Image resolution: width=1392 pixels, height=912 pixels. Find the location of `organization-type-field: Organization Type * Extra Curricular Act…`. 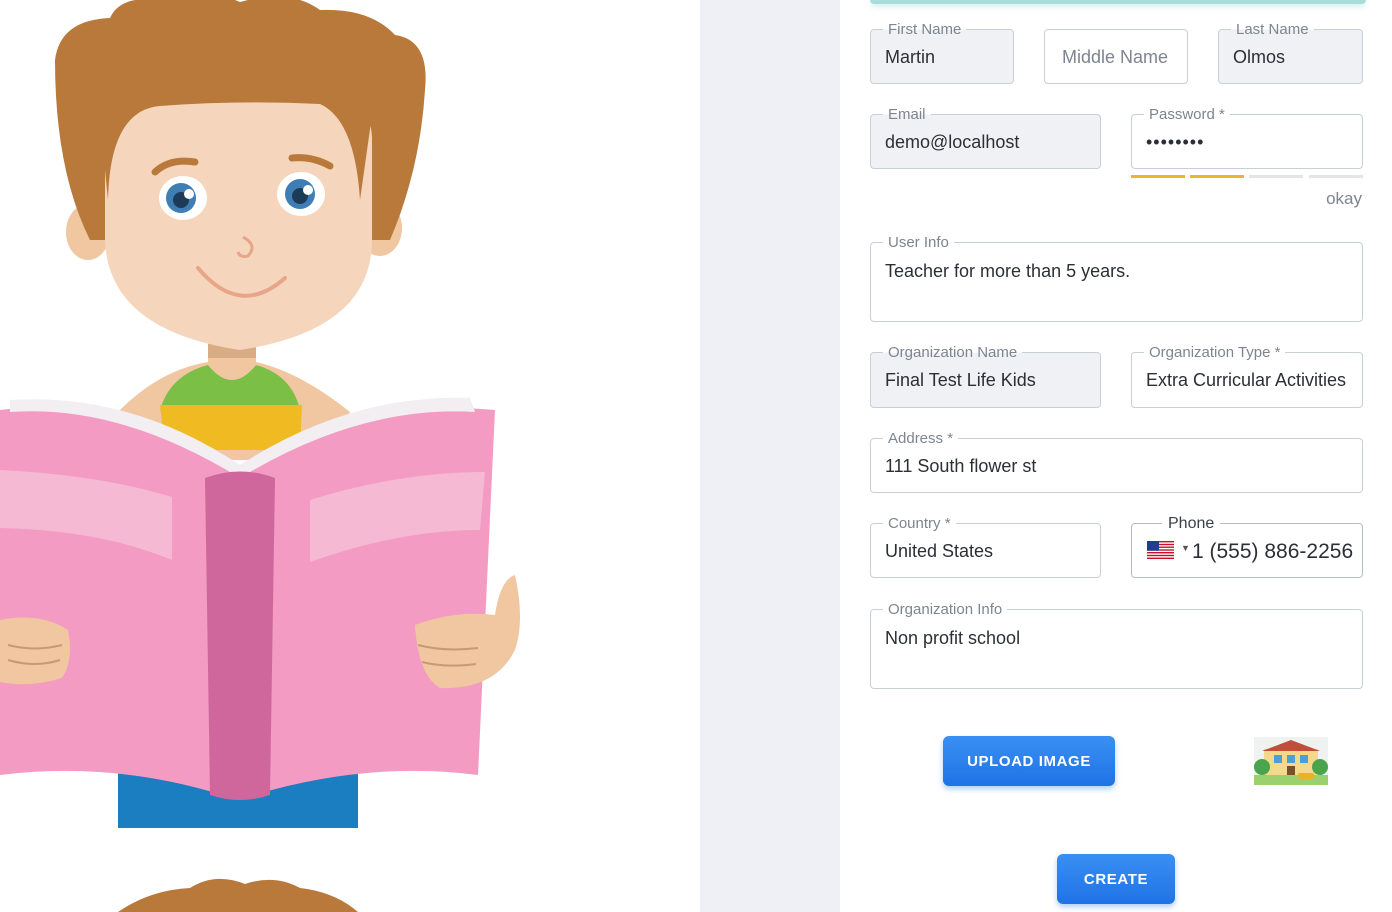

organization-type-field: Organization Type * Extra Curricular Act… is located at coordinates (1247, 376).